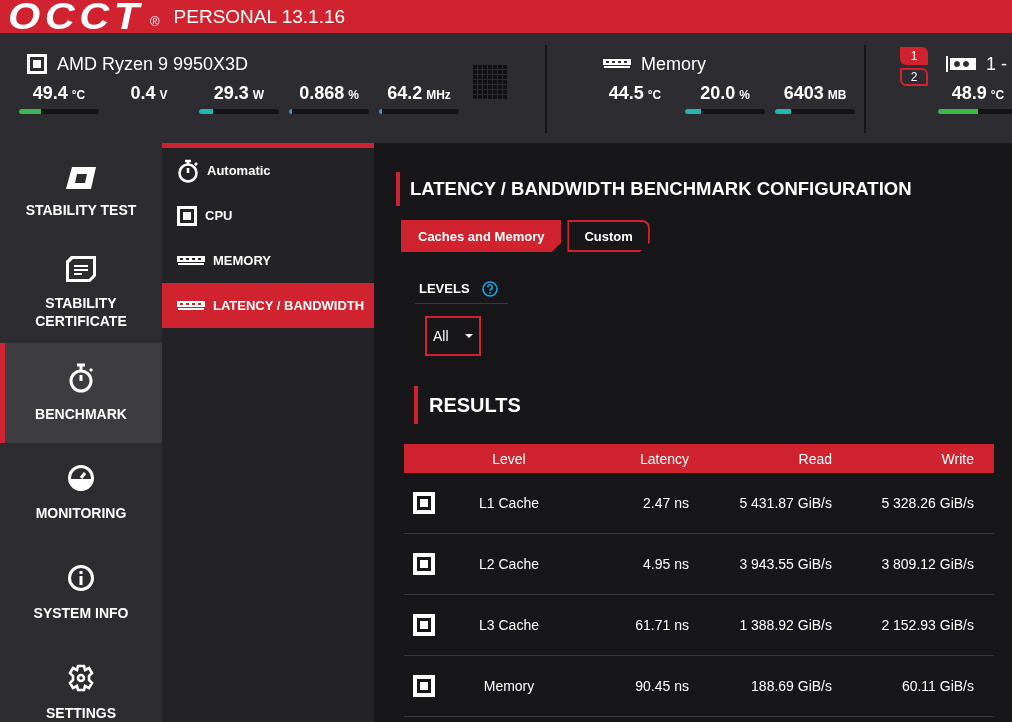 Image resolution: width=1012 pixels, height=722 pixels. I want to click on nav-item: STABILITY CERTIFICATE, so click(81, 293).